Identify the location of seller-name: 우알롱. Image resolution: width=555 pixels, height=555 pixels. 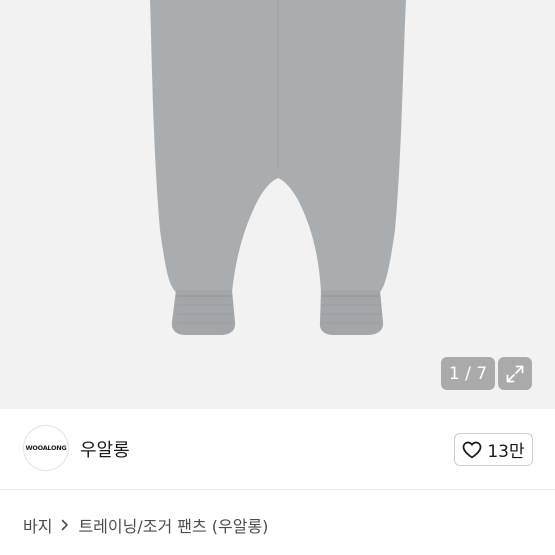
(105, 449).